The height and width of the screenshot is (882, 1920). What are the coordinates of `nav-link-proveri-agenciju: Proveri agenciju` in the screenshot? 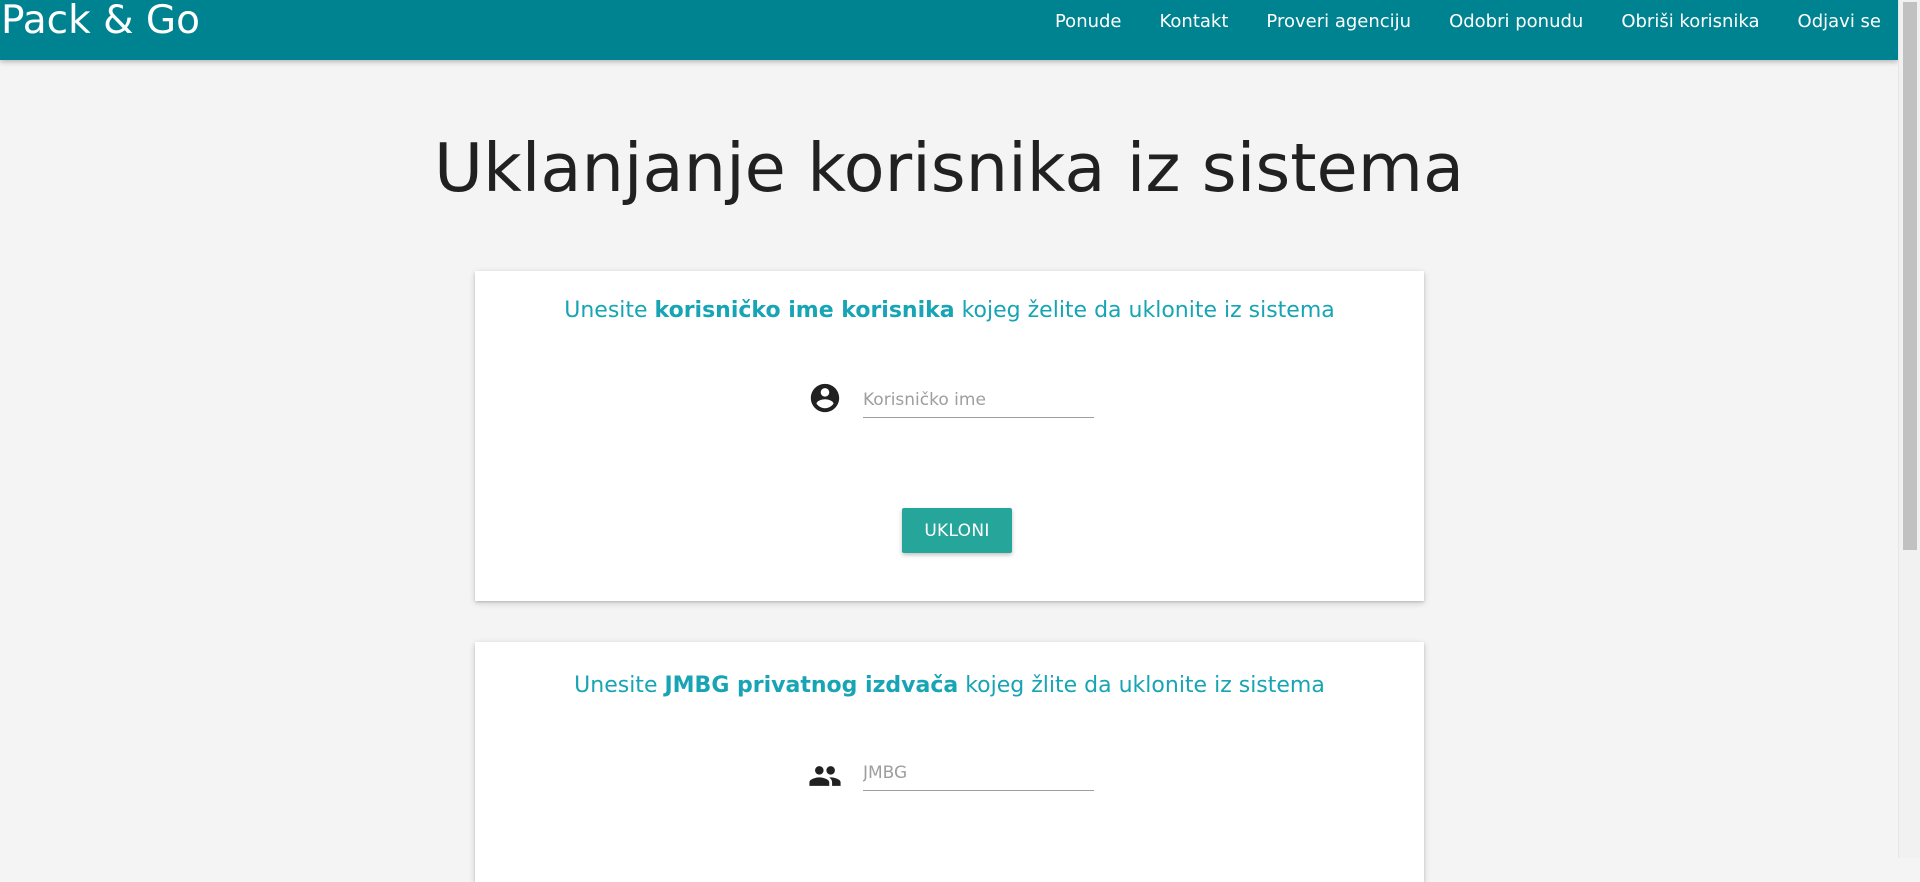 It's located at (1338, 22).